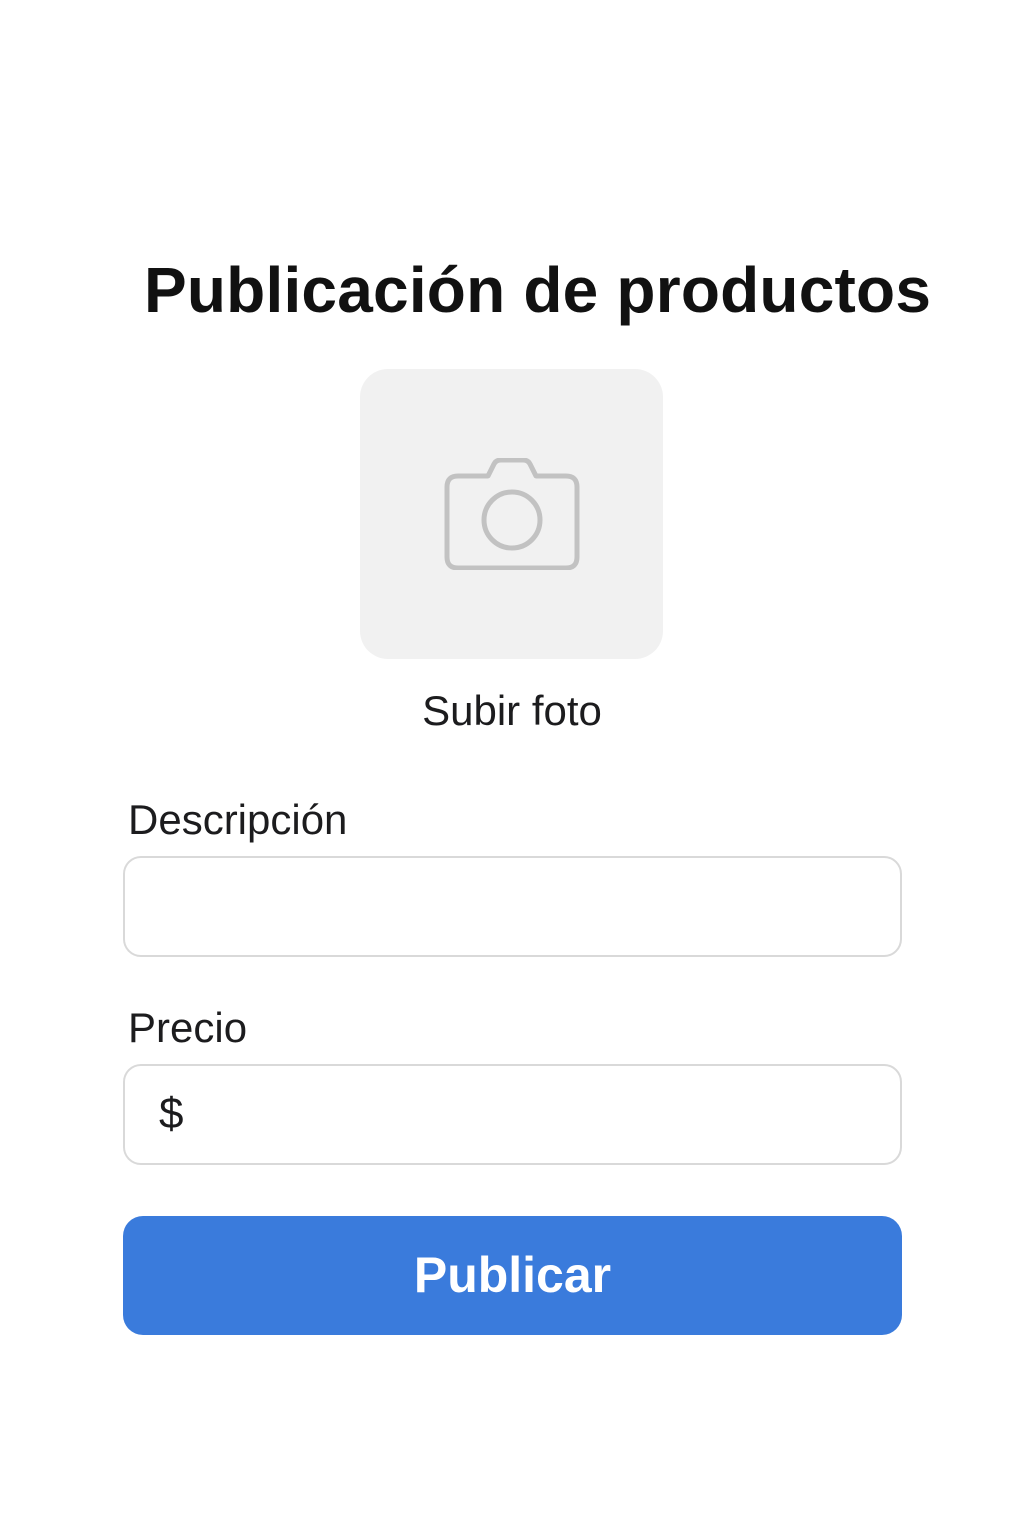 This screenshot has width=1024, height=1536. What do you see at coordinates (171, 1113) in the screenshot?
I see `currency-symbol: $` at bounding box center [171, 1113].